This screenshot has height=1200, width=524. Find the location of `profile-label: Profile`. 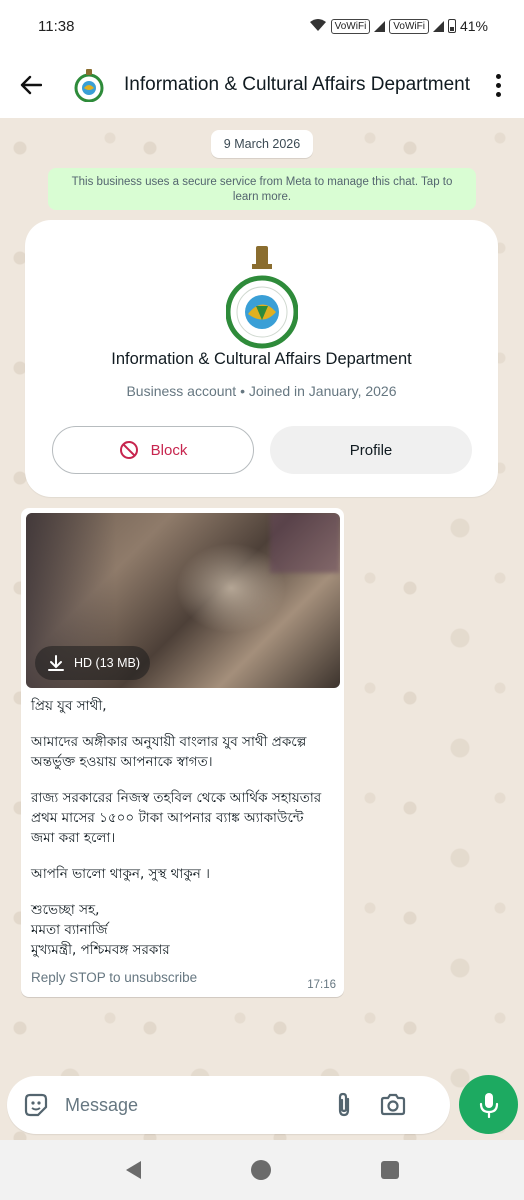

profile-label: Profile is located at coordinates (371, 450).